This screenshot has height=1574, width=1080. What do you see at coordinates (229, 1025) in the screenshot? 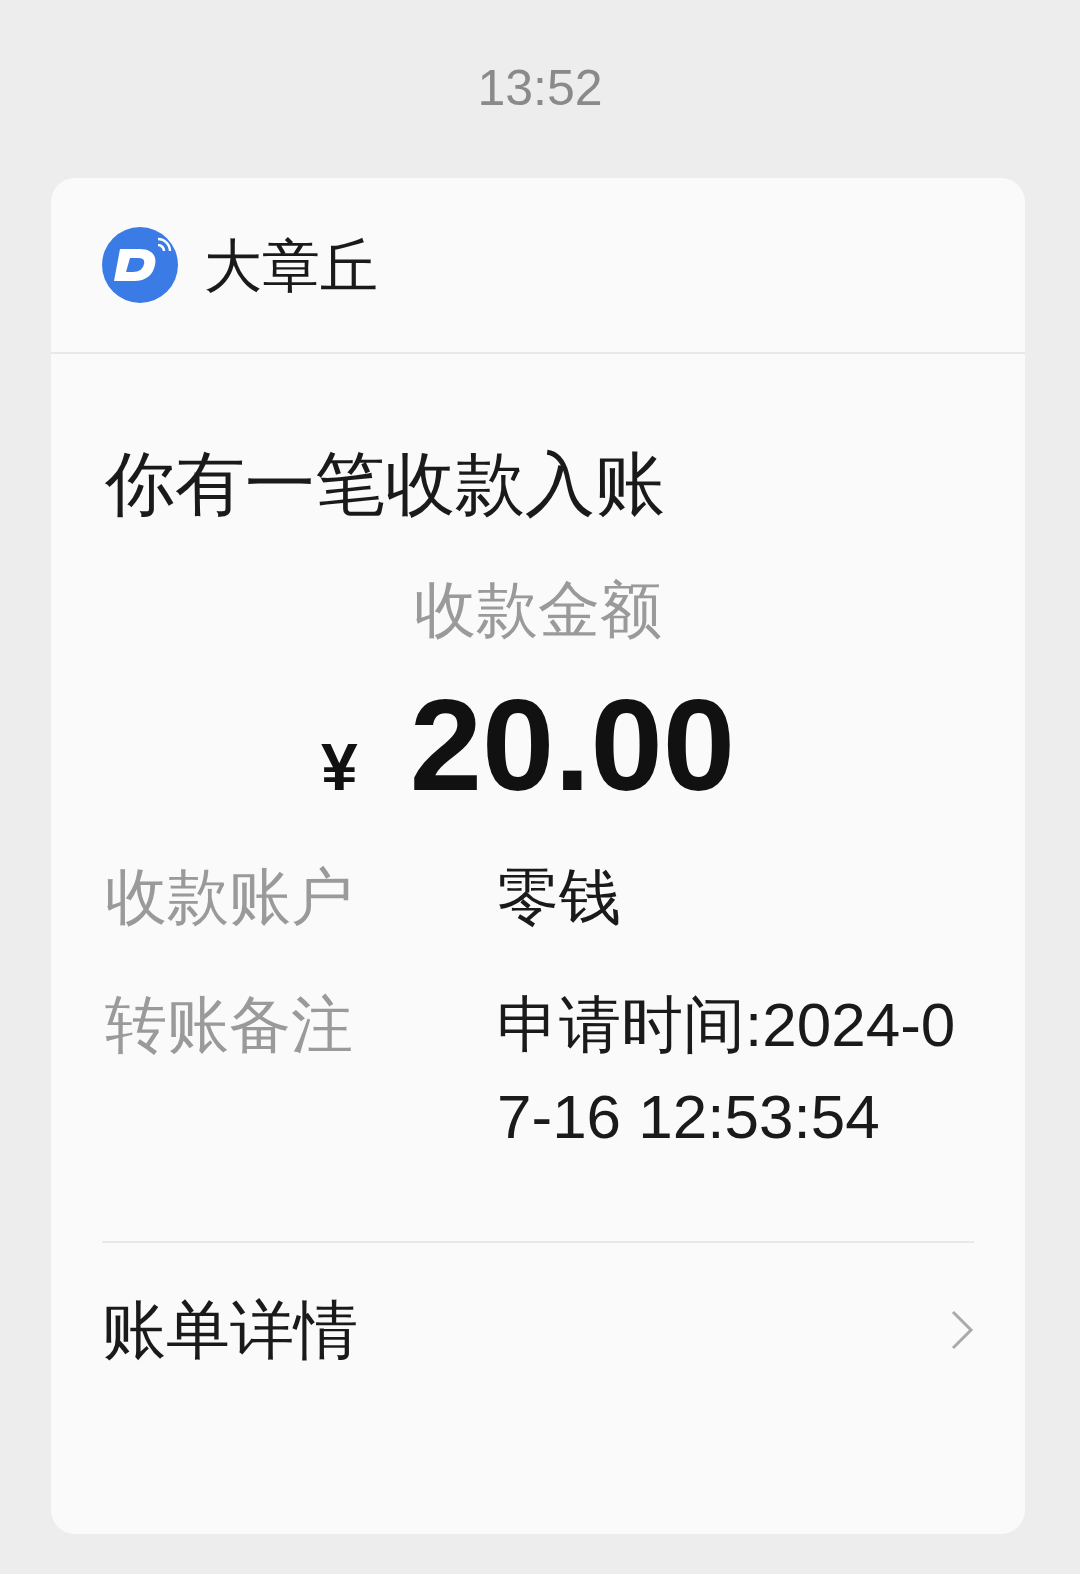
I see `field-label: 转账备注` at bounding box center [229, 1025].